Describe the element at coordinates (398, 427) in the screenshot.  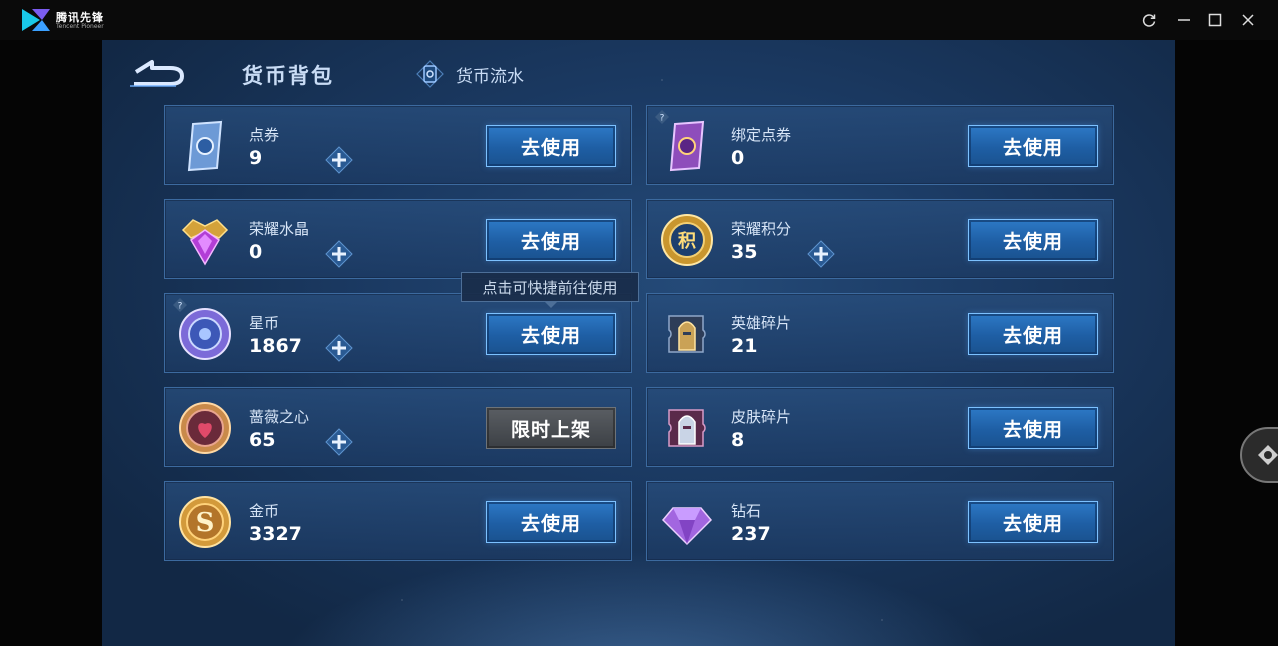
I see `currency-card-rose-heart: 蔷薇之心 65 限时上架` at that location.